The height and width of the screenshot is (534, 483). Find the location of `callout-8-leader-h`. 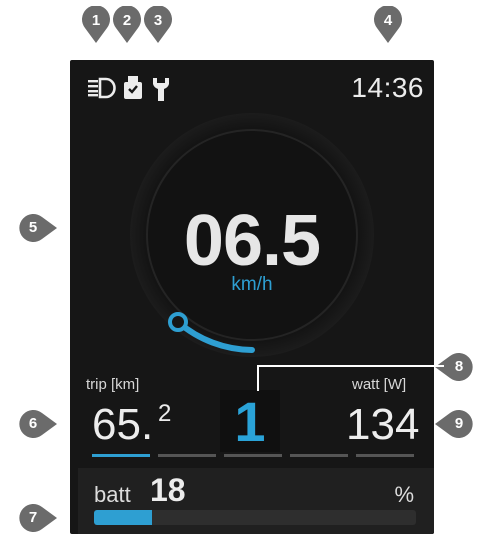

callout-8-leader-h is located at coordinates (351, 366).